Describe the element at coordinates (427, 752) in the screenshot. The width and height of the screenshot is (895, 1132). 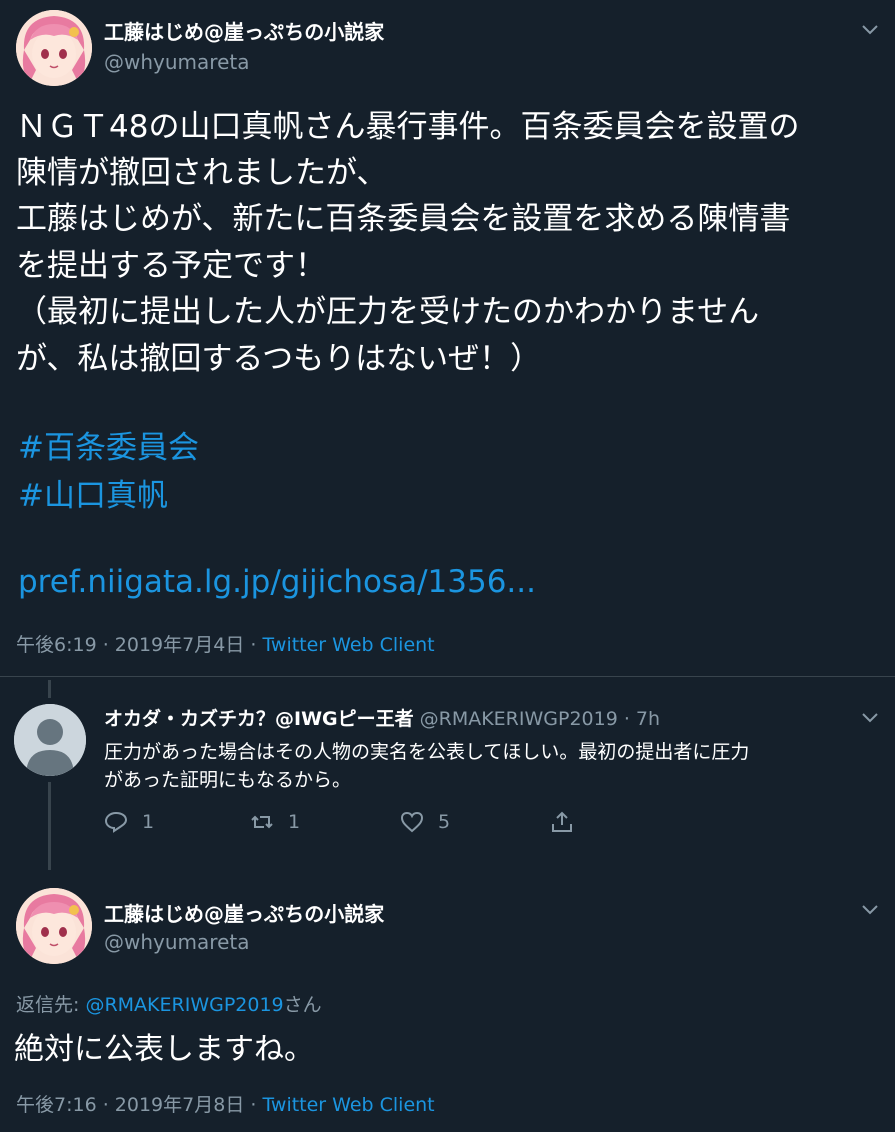
I see `reply-text-line: 圧力があった場合はその人物の実名を公表してほしい。最初の提出者に圧力` at that location.